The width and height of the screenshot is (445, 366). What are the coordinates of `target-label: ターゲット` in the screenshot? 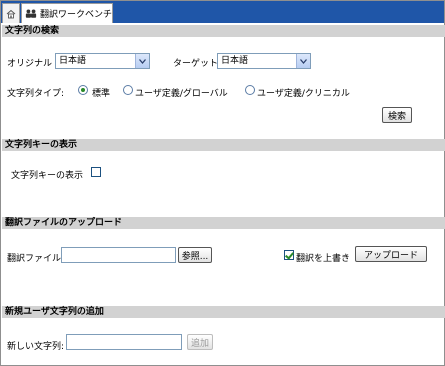 It's located at (196, 64).